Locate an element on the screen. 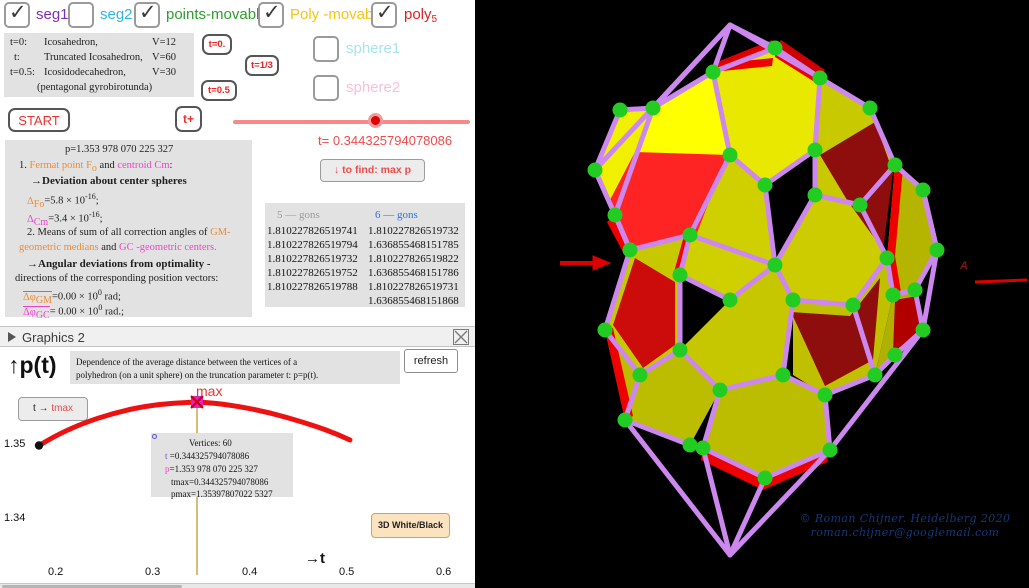 This screenshot has width=1029, height=588. info-key-1: t: is located at coordinates (17, 57).